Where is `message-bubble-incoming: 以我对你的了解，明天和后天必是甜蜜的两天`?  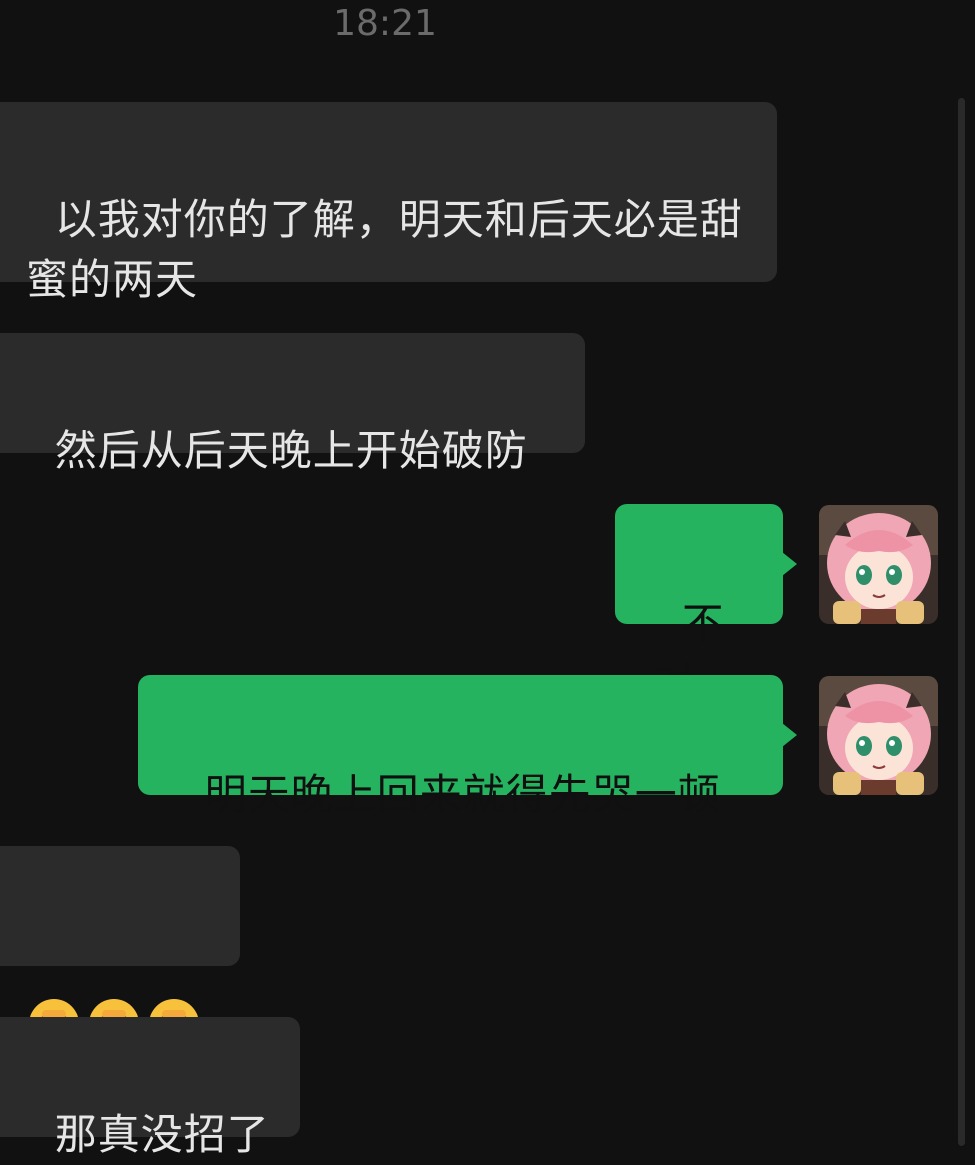 message-bubble-incoming: 以我对你的了解，明天和后天必是甜蜜的两天 is located at coordinates (388, 203).